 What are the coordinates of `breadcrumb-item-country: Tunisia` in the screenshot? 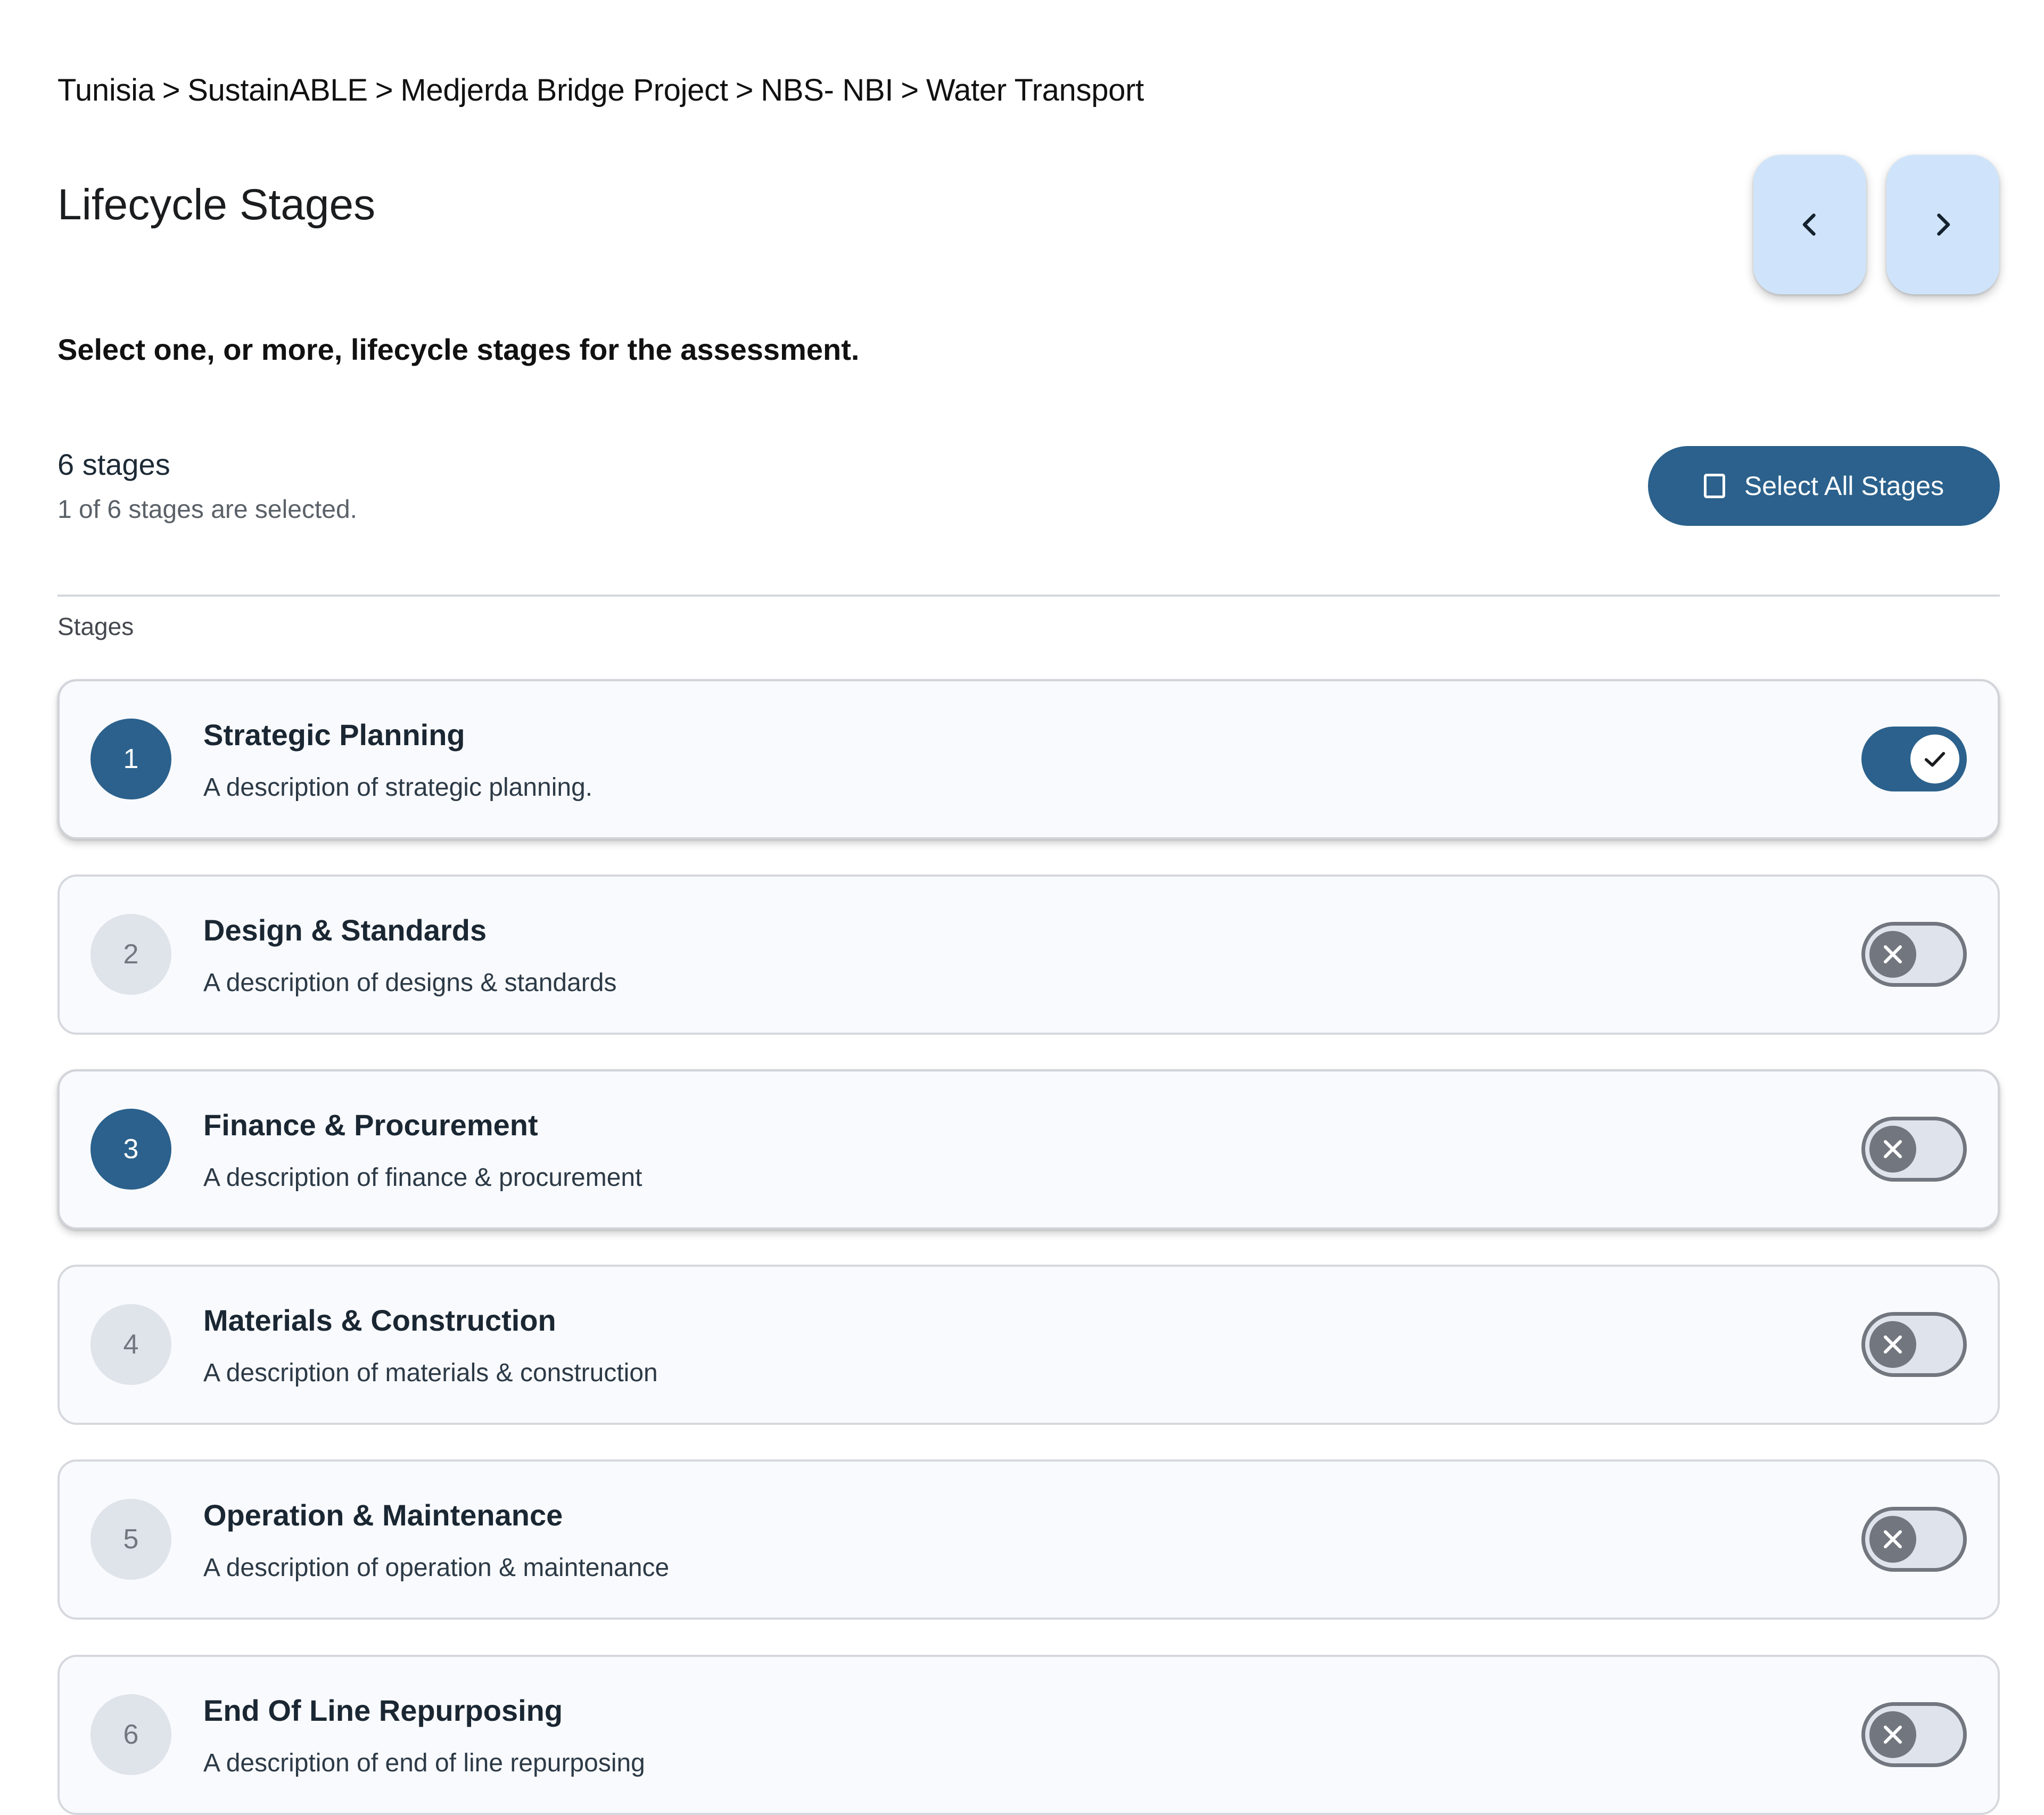 It's located at (106, 90).